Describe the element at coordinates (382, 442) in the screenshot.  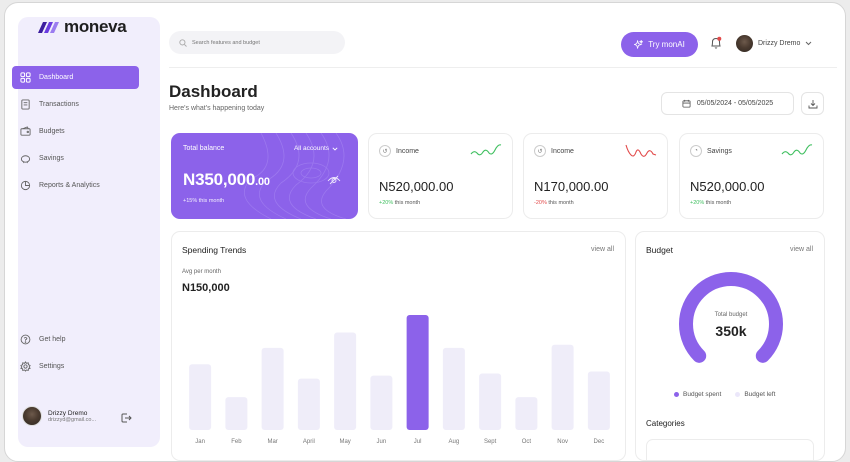
I see `x-tick-label: Jun` at that location.